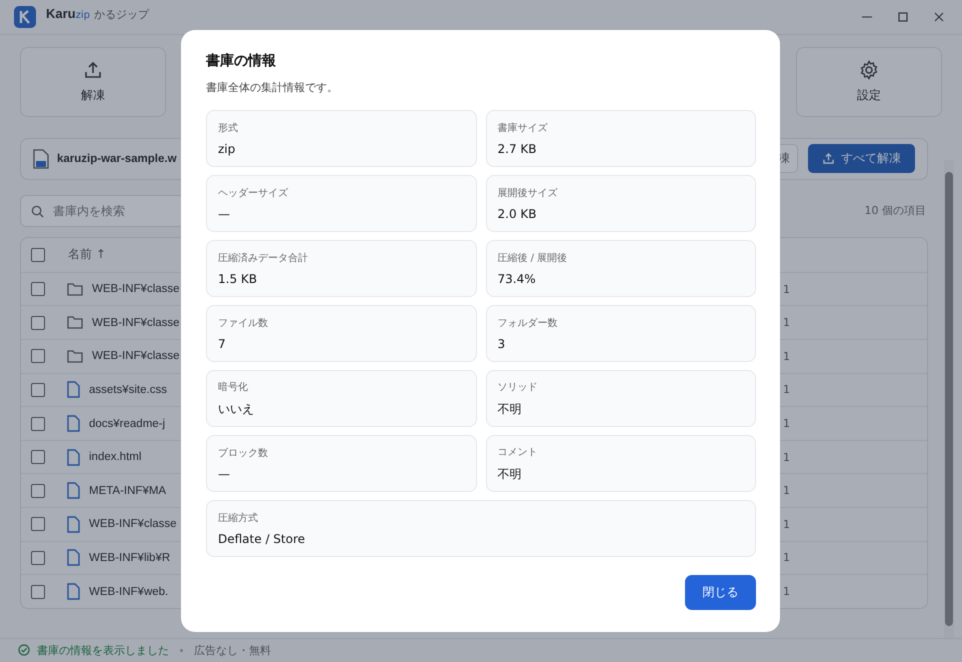 The image size is (962, 662). I want to click on app-name: Karu, so click(61, 13).